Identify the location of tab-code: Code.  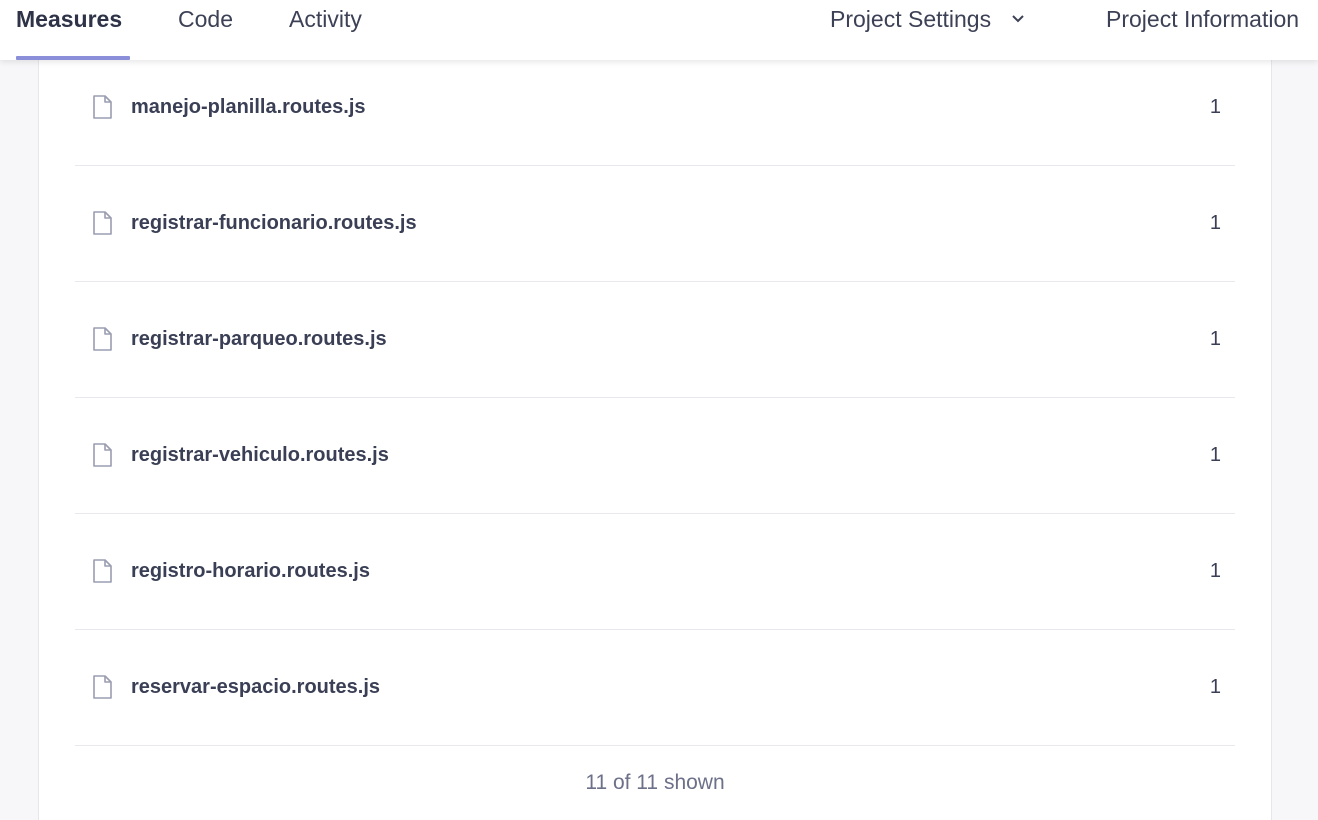
(205, 30).